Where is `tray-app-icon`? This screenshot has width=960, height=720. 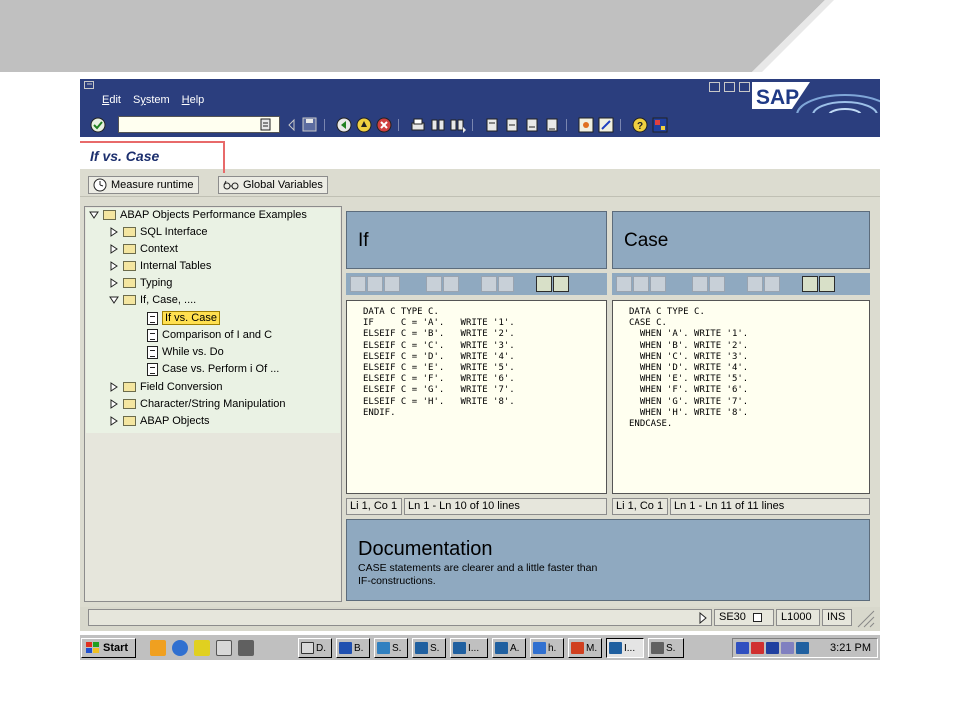 tray-app-icon is located at coordinates (772, 648).